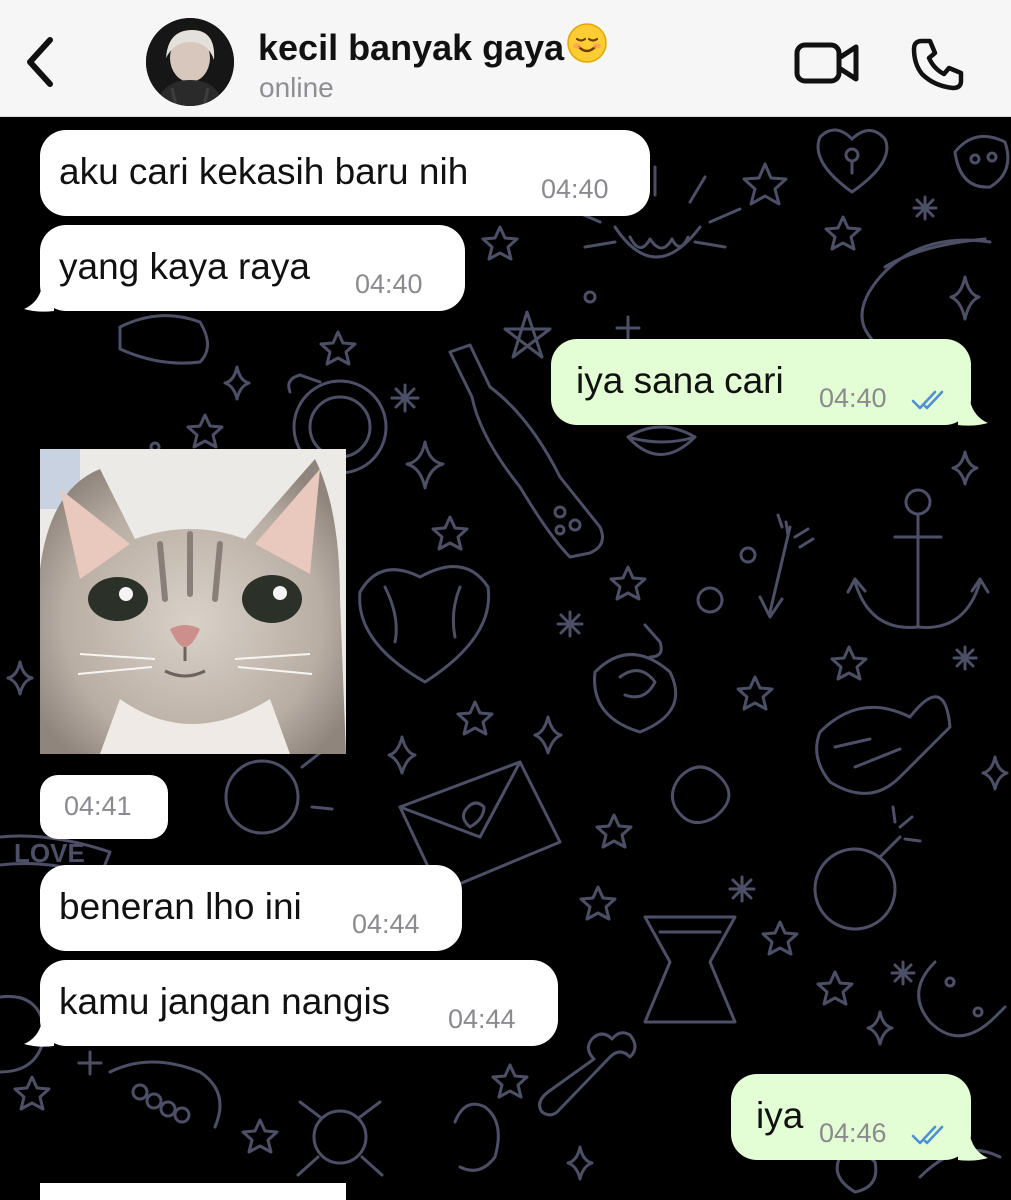 This screenshot has height=1200, width=1011. Describe the element at coordinates (296, 87) in the screenshot. I see `contact-status: online` at that location.